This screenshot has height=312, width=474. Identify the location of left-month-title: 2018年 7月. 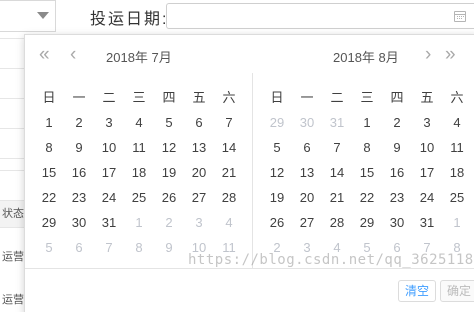
(139, 57).